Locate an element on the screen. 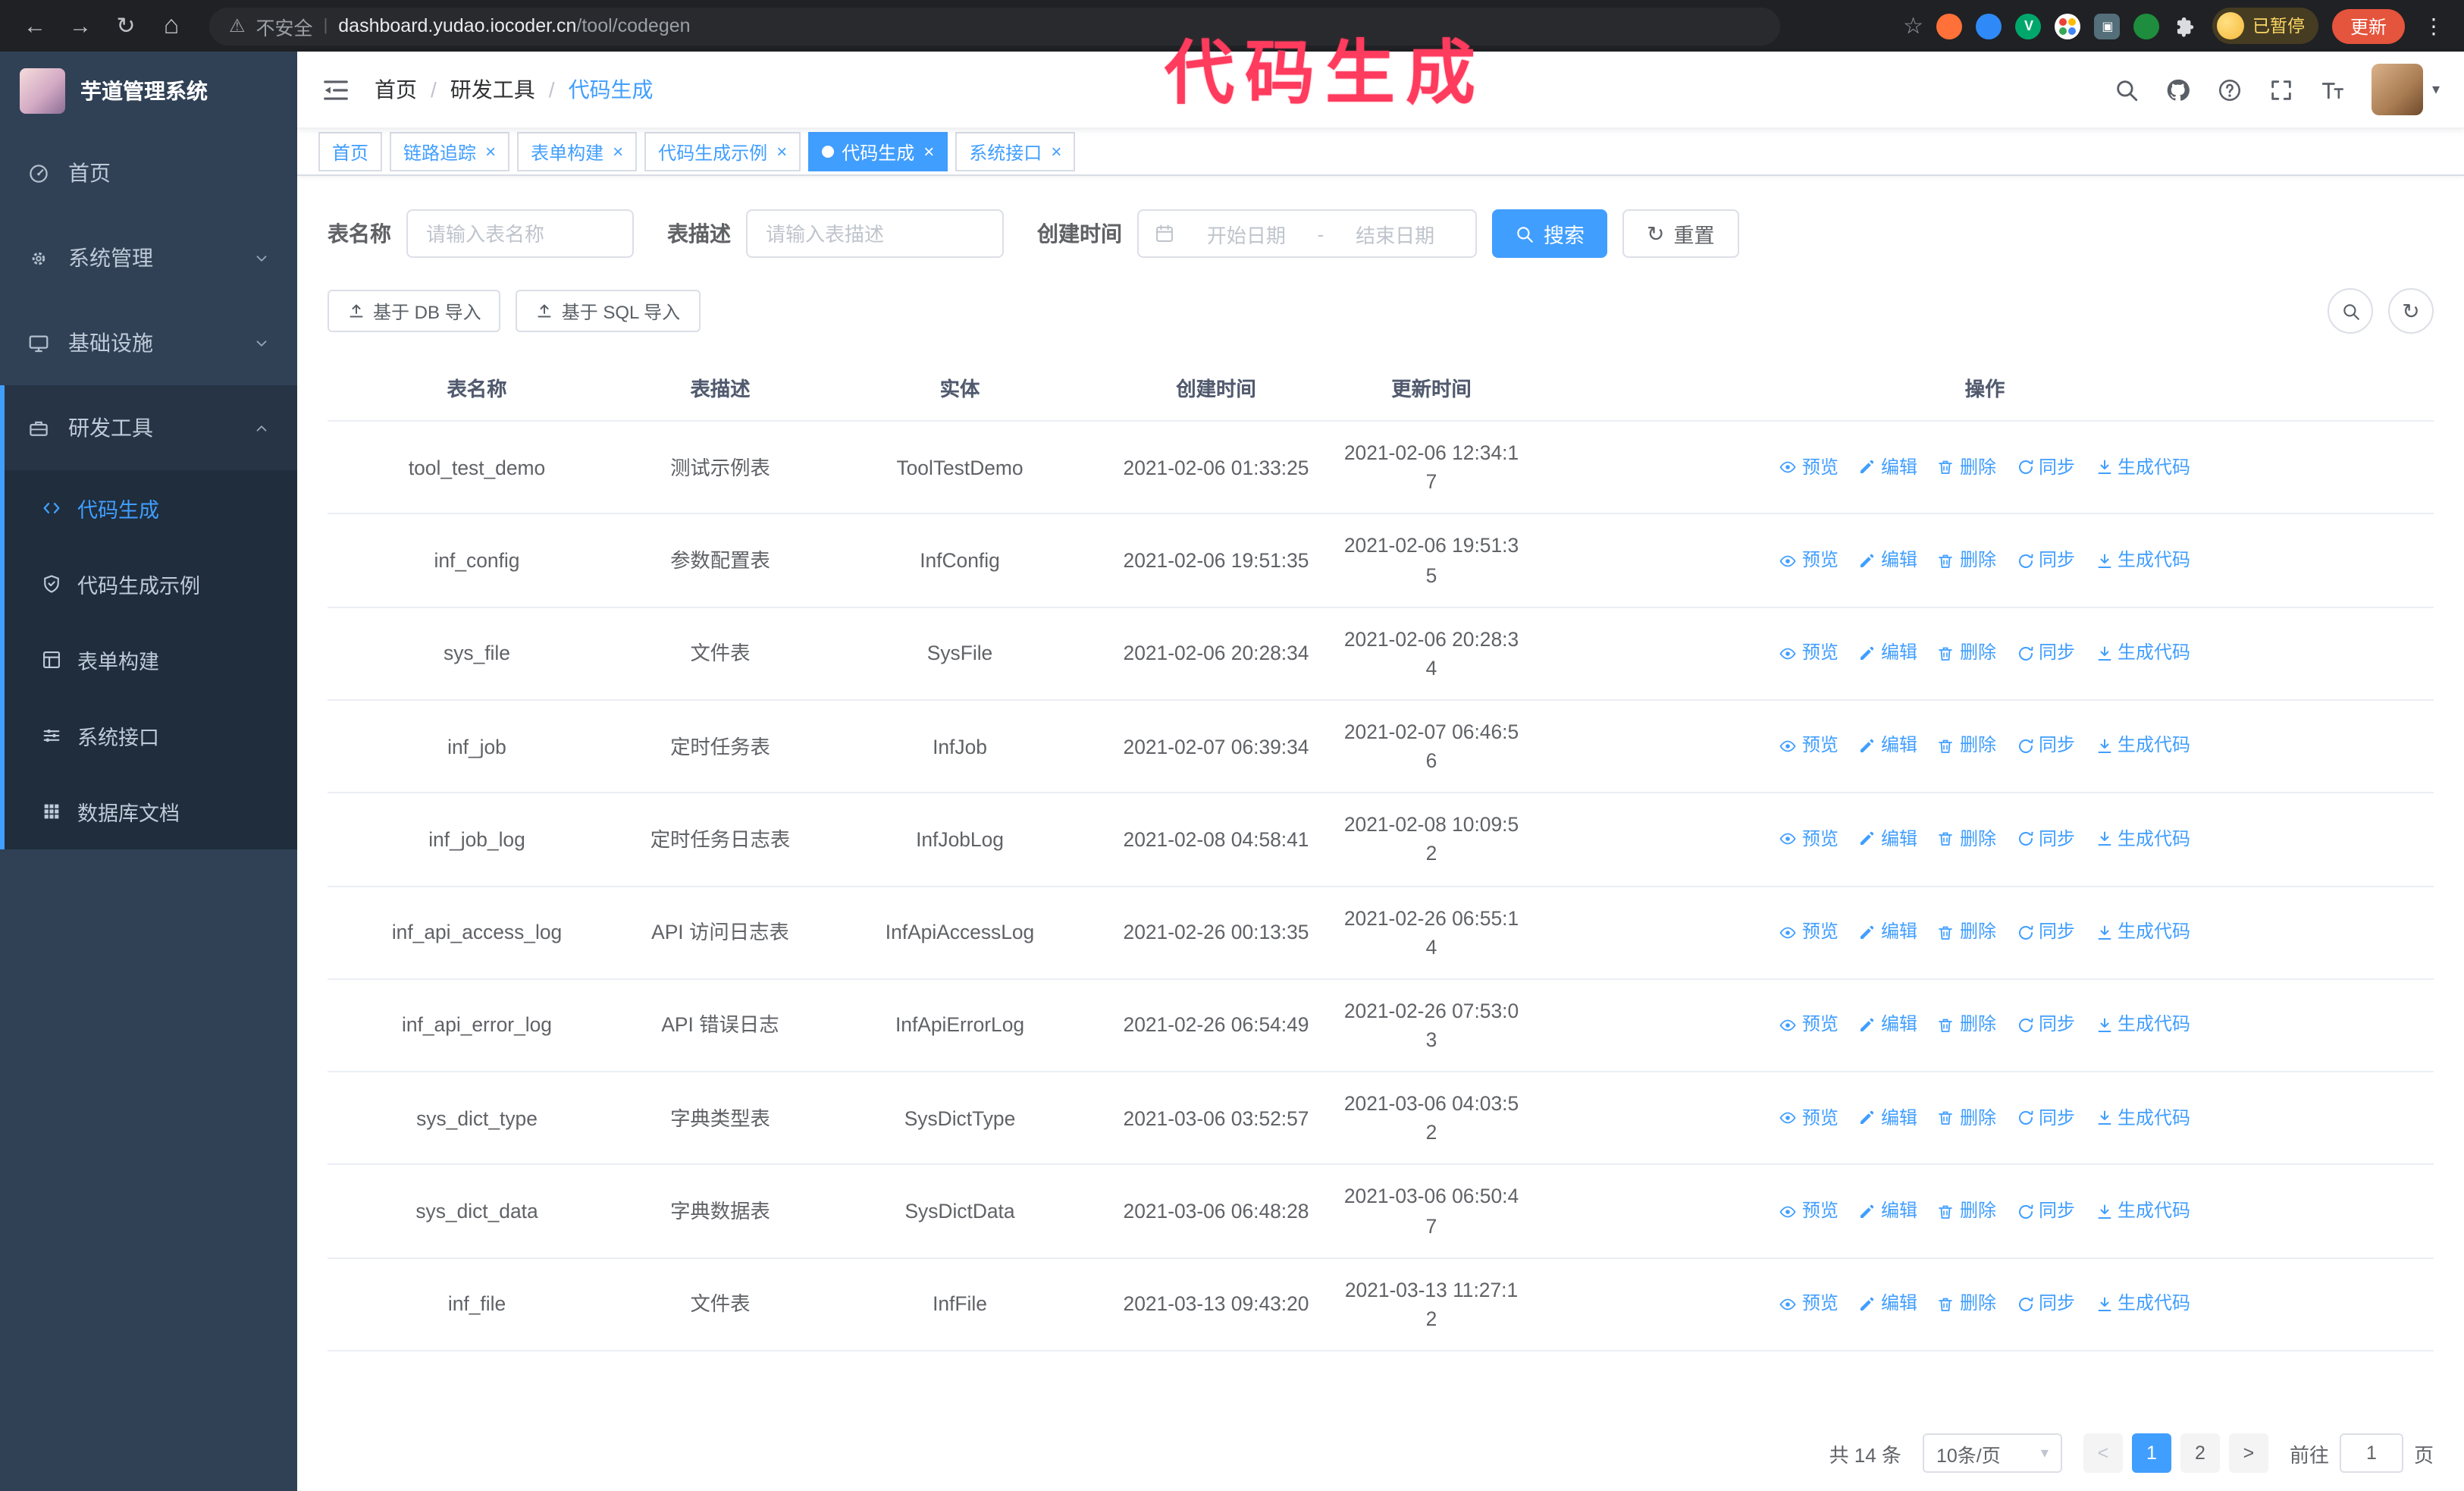  page-button-2: 2 is located at coordinates (2200, 1453).